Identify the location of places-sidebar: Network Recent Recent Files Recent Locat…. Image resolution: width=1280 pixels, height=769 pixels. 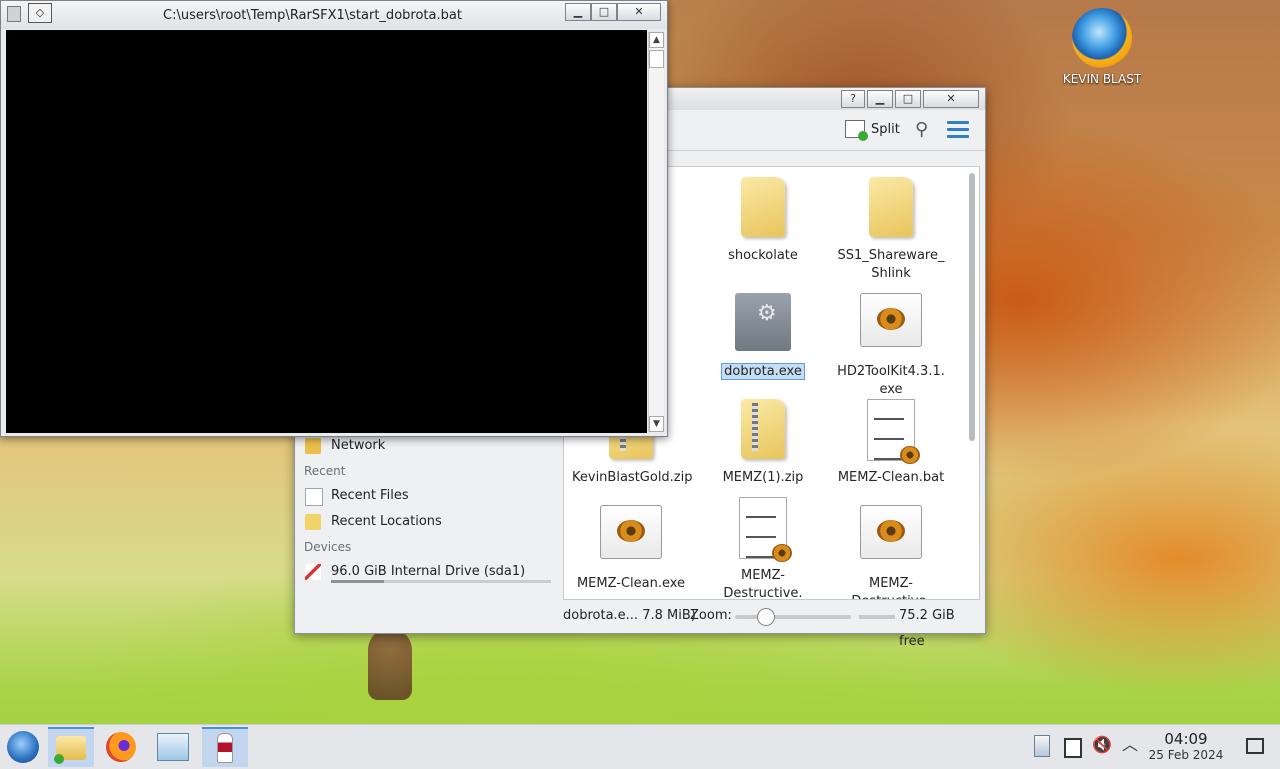
(428, 518).